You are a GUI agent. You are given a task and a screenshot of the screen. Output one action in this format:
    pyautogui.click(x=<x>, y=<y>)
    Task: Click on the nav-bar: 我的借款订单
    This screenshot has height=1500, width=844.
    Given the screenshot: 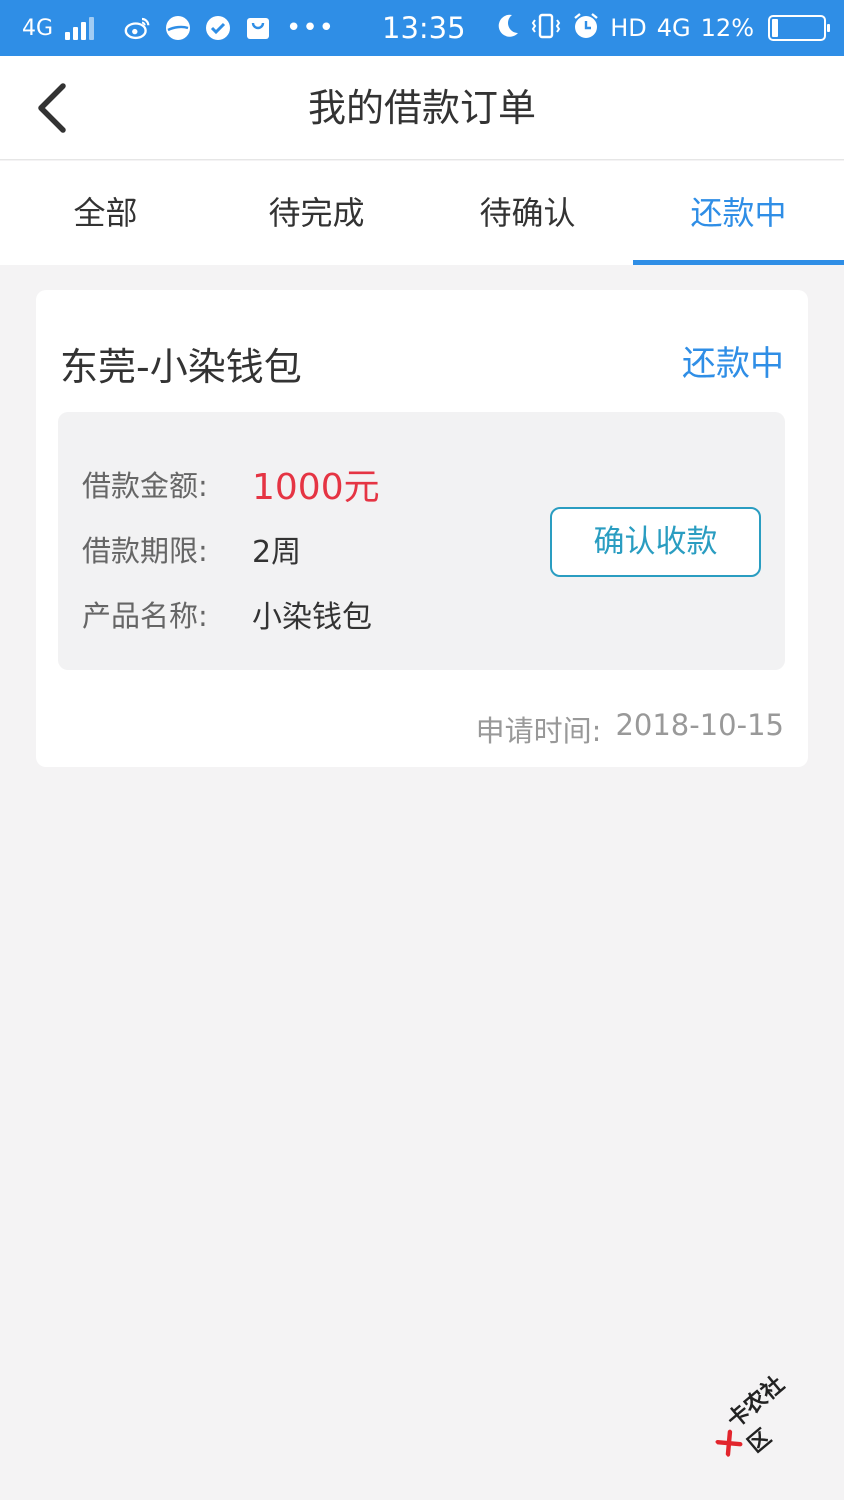 What is the action you would take?
    pyautogui.click(x=422, y=108)
    